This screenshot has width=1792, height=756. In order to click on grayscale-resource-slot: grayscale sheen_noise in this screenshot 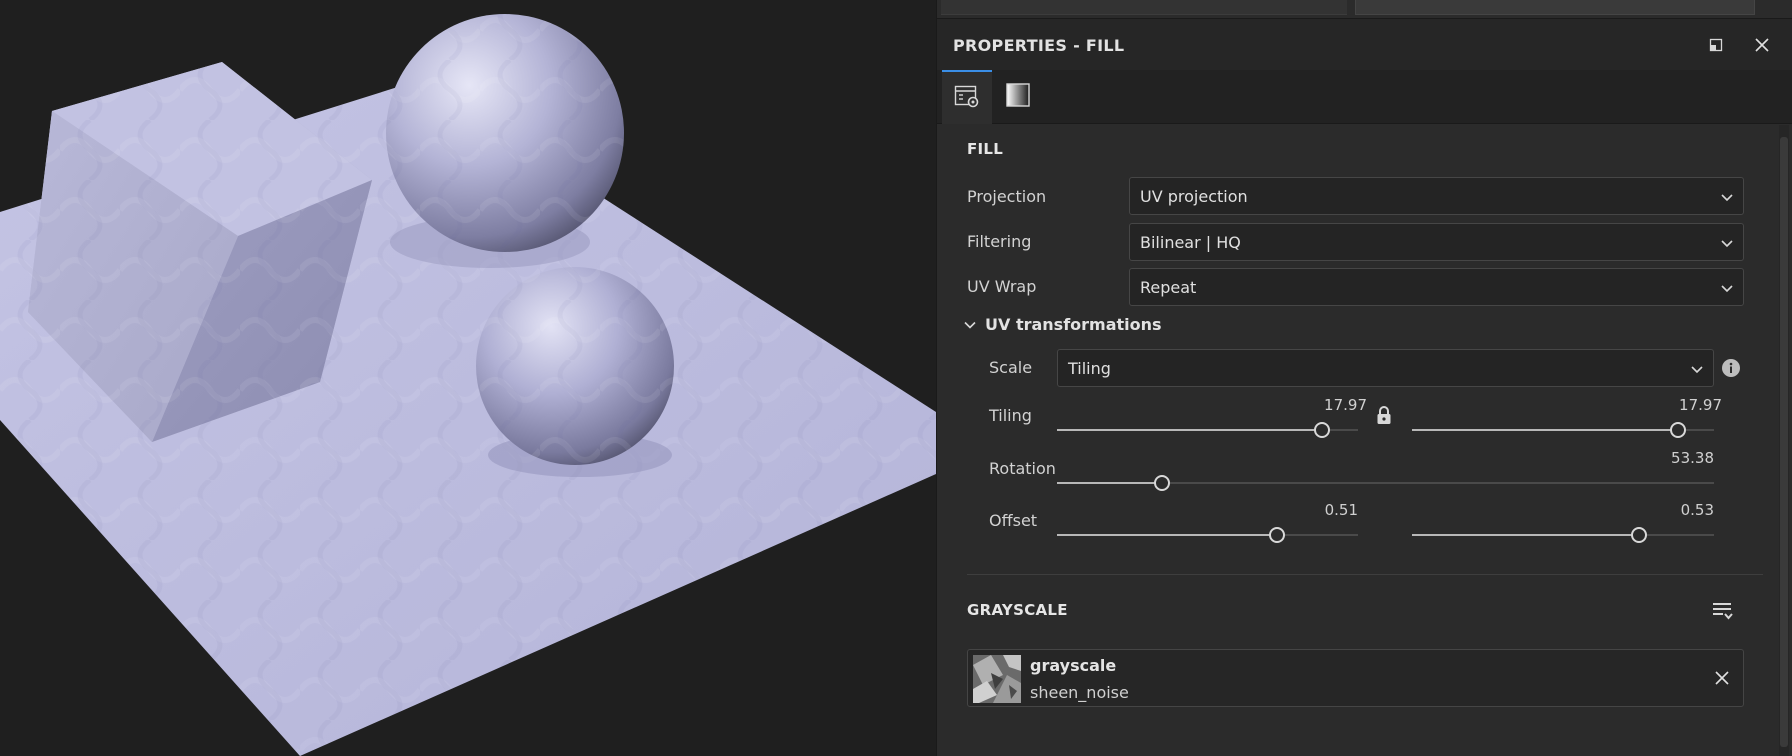, I will do `click(1355, 678)`.